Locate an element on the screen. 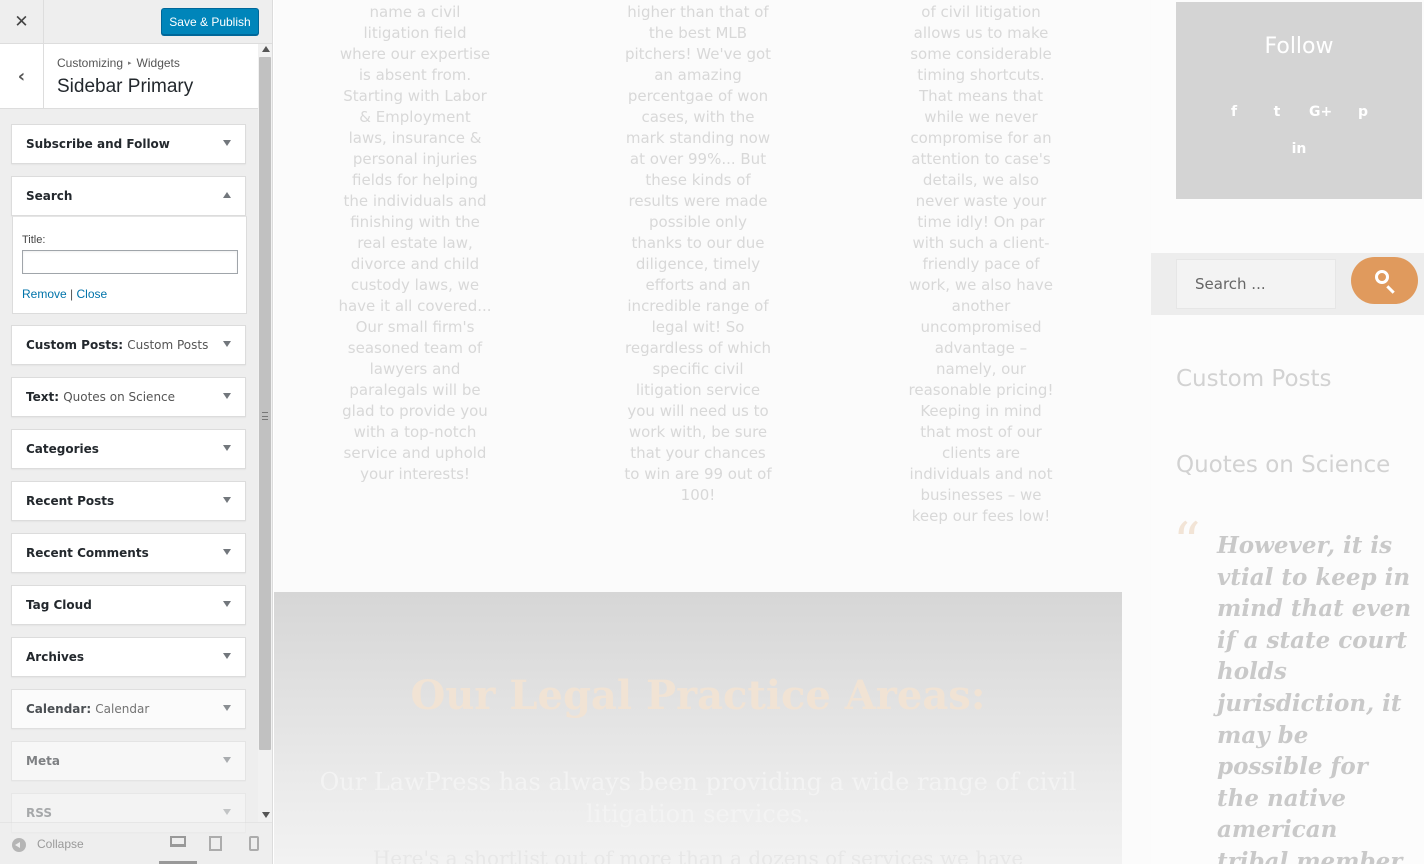 This screenshot has height=864, width=1424. widget-calendar: Calendar is located at coordinates (128, 709).